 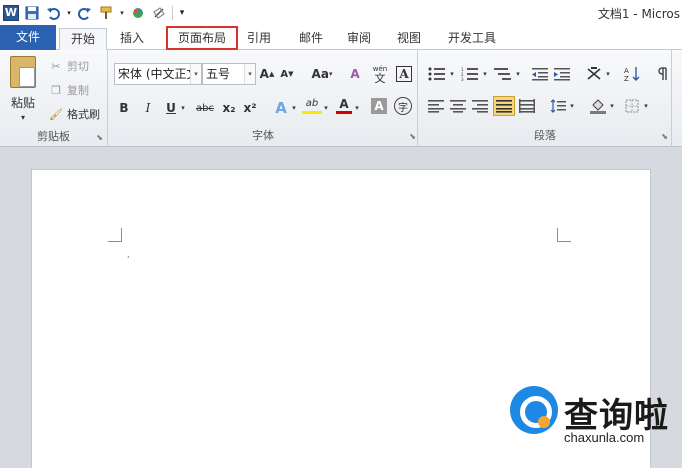 I want to click on tab-insert: 插入, so click(x=132, y=39).